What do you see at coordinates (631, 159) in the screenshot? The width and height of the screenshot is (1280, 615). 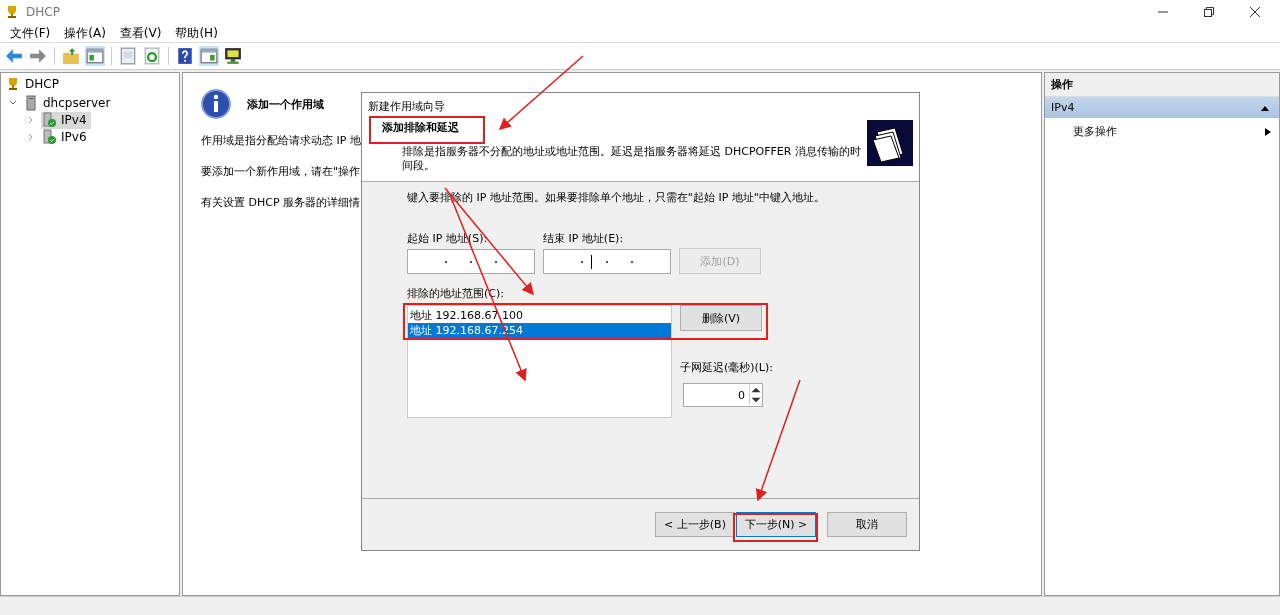 I see `page-description: 排除是指服务器不分配的地址或地址范围。延迟是指服务器将延迟 DHCPOFFER 消息传输的时间段。` at bounding box center [631, 159].